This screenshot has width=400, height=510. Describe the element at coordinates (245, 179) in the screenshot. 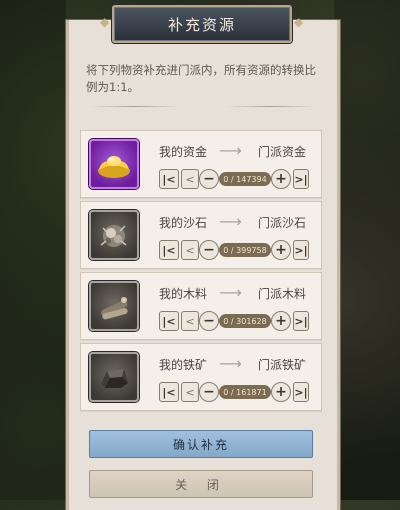

I see `quantity-value: 0 / 147394` at that location.